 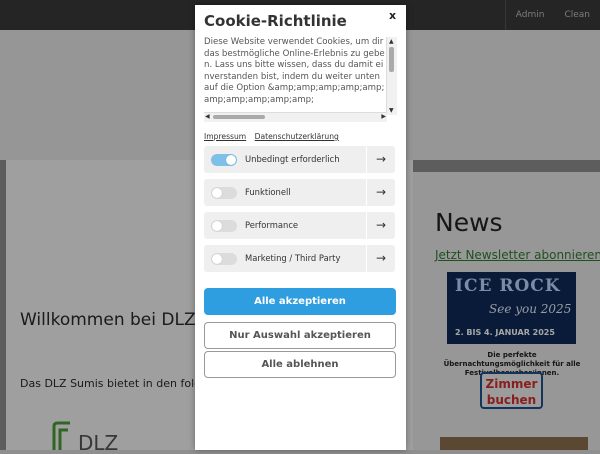 I want to click on imprint-link: Impressum, so click(x=225, y=136).